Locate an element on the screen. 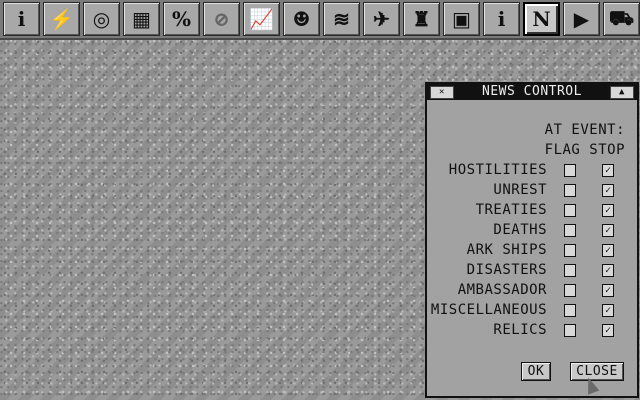  barrier-icon: ▦ is located at coordinates (141, 19).